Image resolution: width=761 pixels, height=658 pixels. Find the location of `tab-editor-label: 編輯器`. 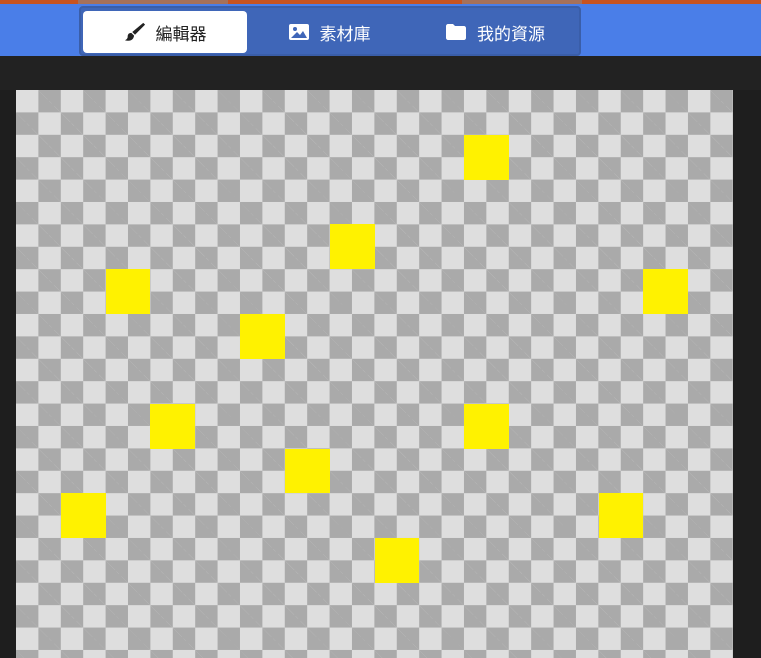

tab-editor-label: 編輯器 is located at coordinates (181, 34).